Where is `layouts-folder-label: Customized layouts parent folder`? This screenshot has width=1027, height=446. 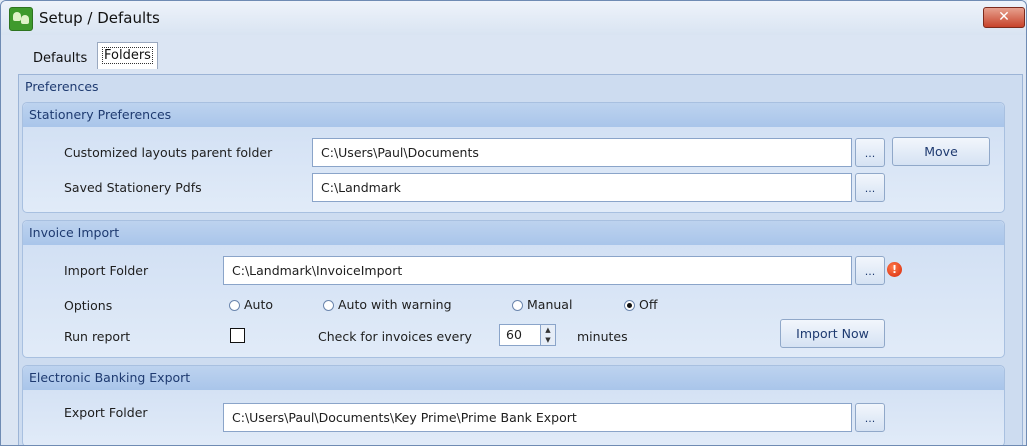
layouts-folder-label: Customized layouts parent folder is located at coordinates (168, 152).